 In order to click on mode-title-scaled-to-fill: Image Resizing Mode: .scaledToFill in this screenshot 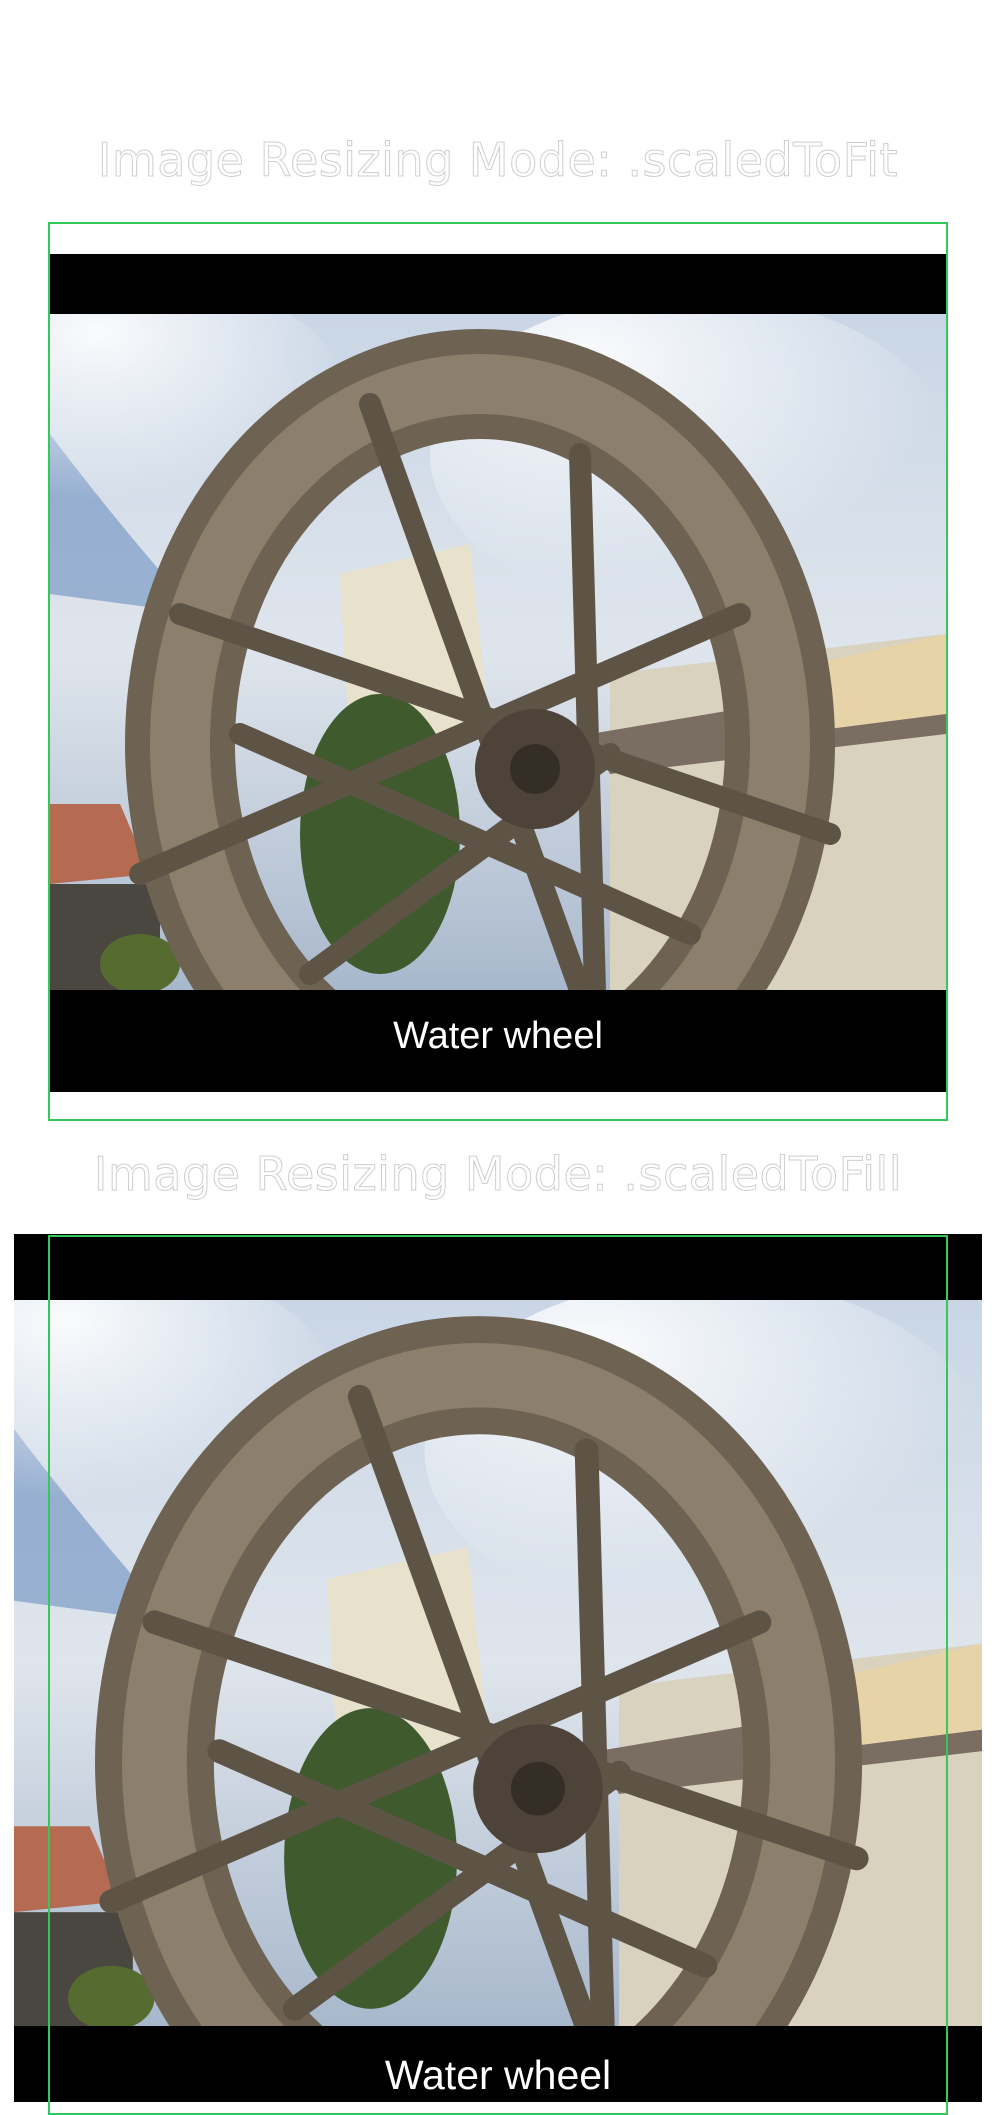, I will do `click(498, 1174)`.